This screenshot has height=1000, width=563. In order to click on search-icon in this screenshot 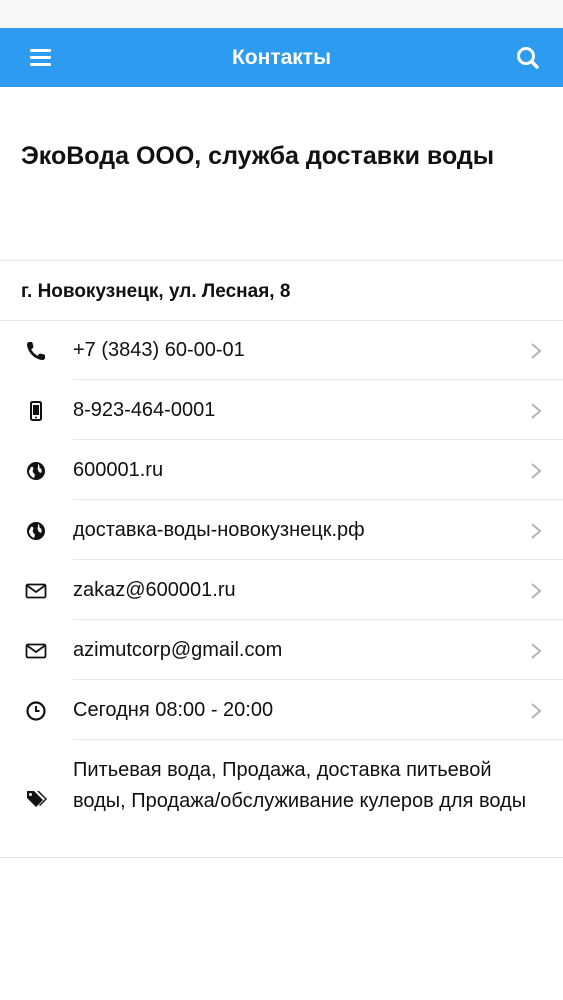, I will do `click(528, 58)`.